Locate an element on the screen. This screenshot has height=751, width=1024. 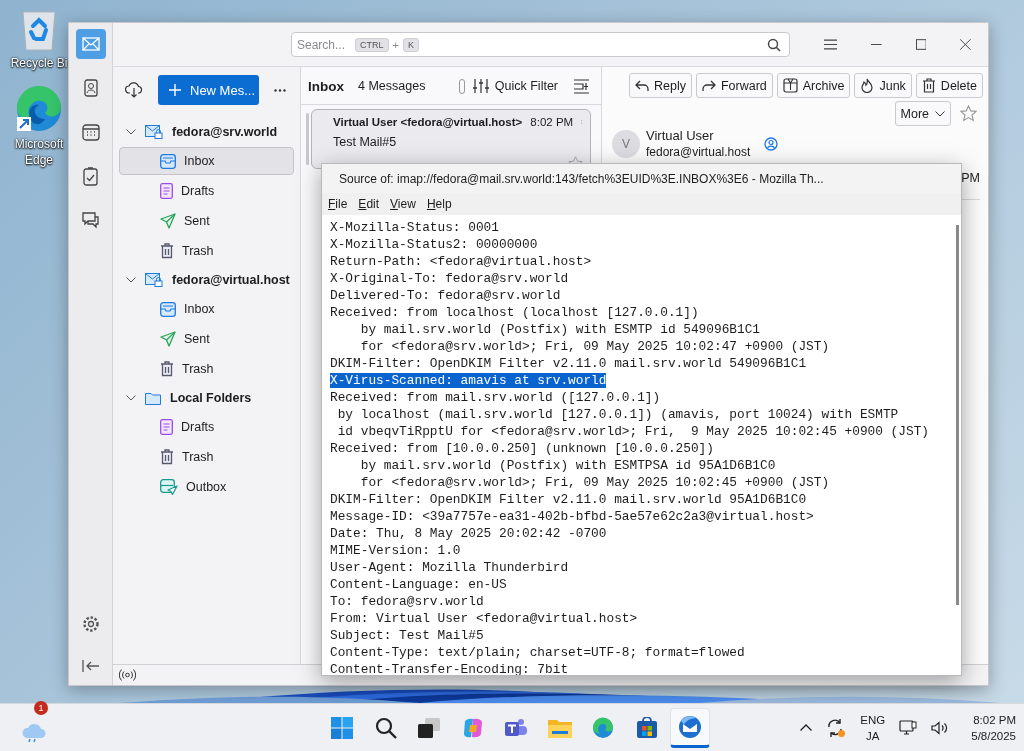
source-line: To: fedora@srv.world is located at coordinates (407, 601).